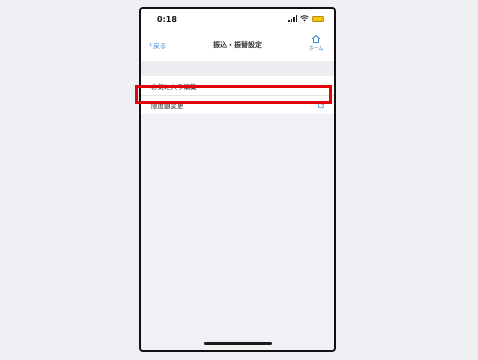 This screenshot has width=478, height=360. Describe the element at coordinates (237, 343) in the screenshot. I see `home-indicator` at that location.